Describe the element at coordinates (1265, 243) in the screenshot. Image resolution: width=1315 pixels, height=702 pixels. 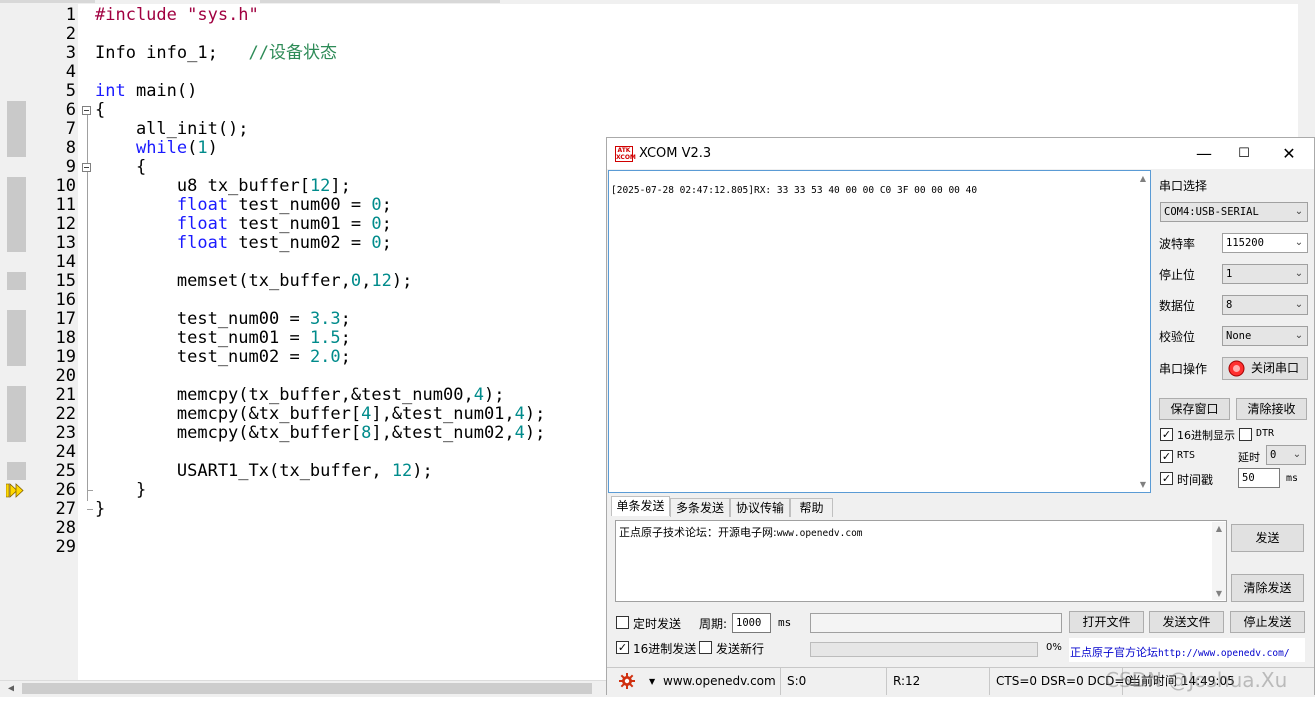
I see `baud-select: 115200 ⌄` at that location.